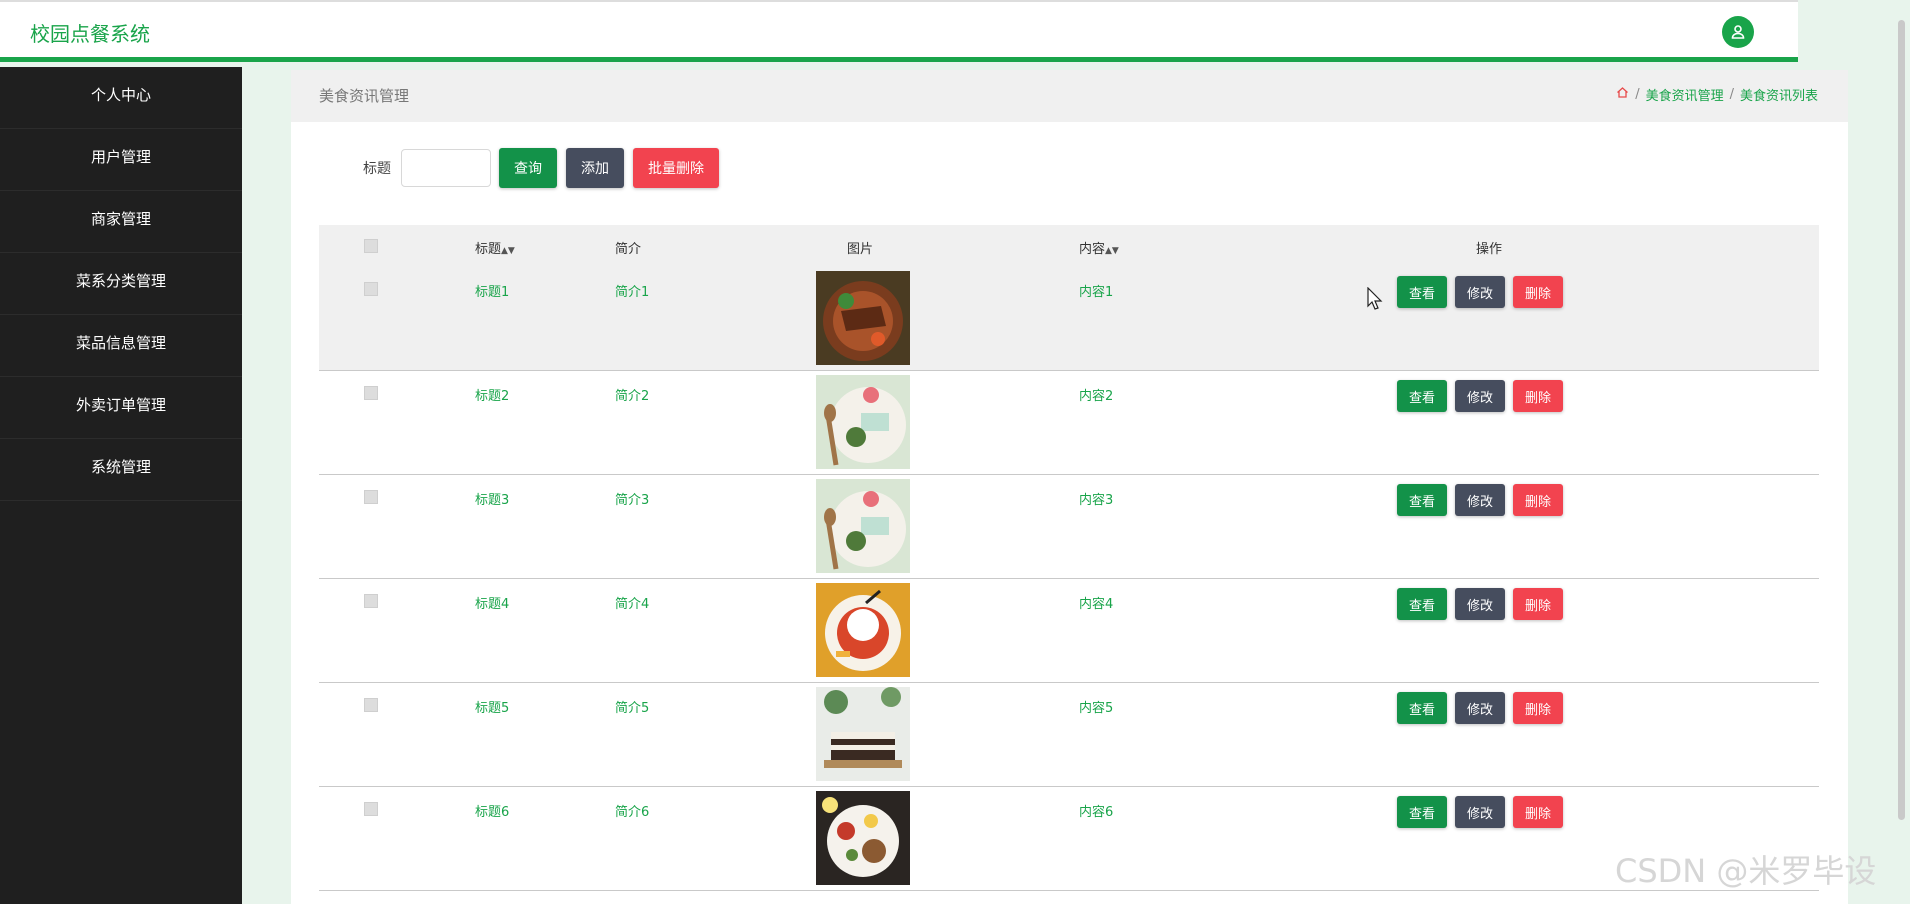 This screenshot has width=1910, height=904. Describe the element at coordinates (1069, 246) in the screenshot. I see `table-header-row: 标题▲▼ 简介 图片 内容▲▼ 操作` at that location.